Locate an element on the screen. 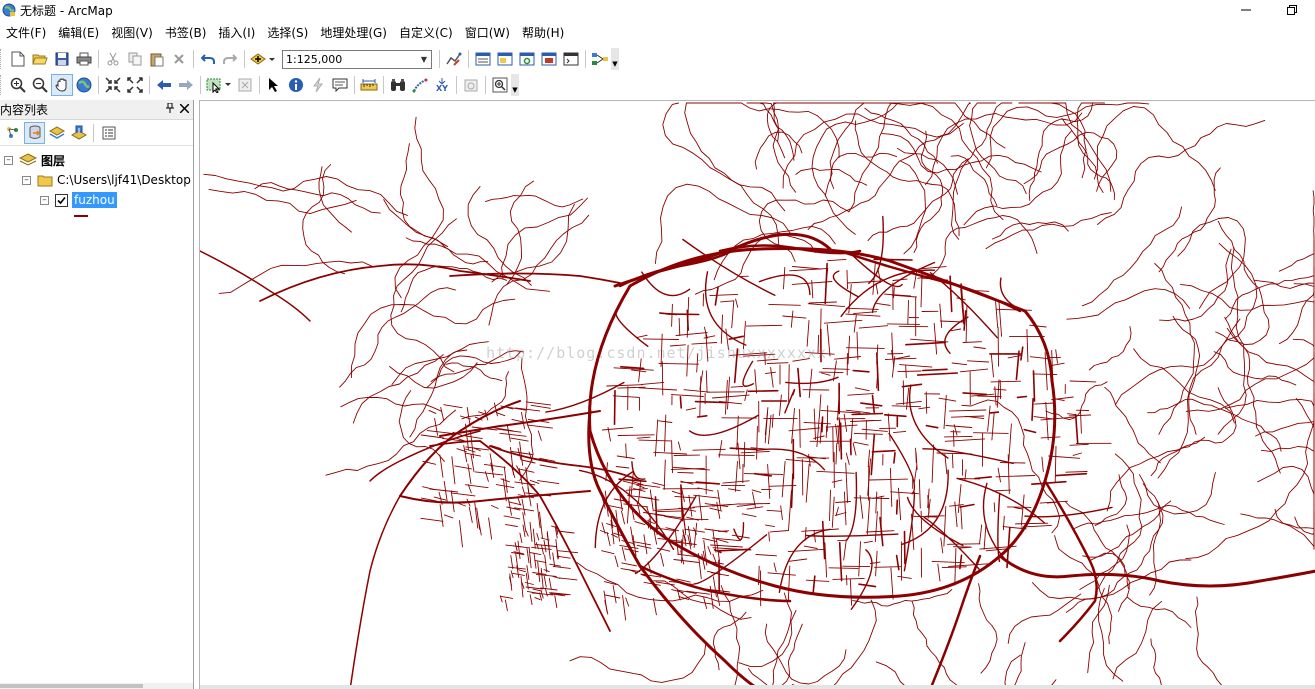 The width and height of the screenshot is (1315, 689). tree-root-layers: – 图层 is located at coordinates (34, 160).